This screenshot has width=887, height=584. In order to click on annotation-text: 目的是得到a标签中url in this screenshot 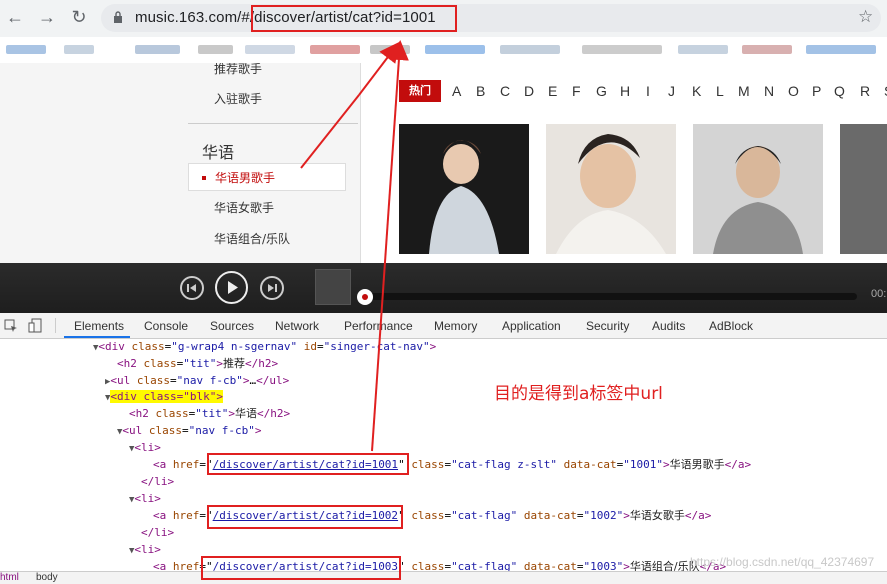, I will do `click(578, 394)`.